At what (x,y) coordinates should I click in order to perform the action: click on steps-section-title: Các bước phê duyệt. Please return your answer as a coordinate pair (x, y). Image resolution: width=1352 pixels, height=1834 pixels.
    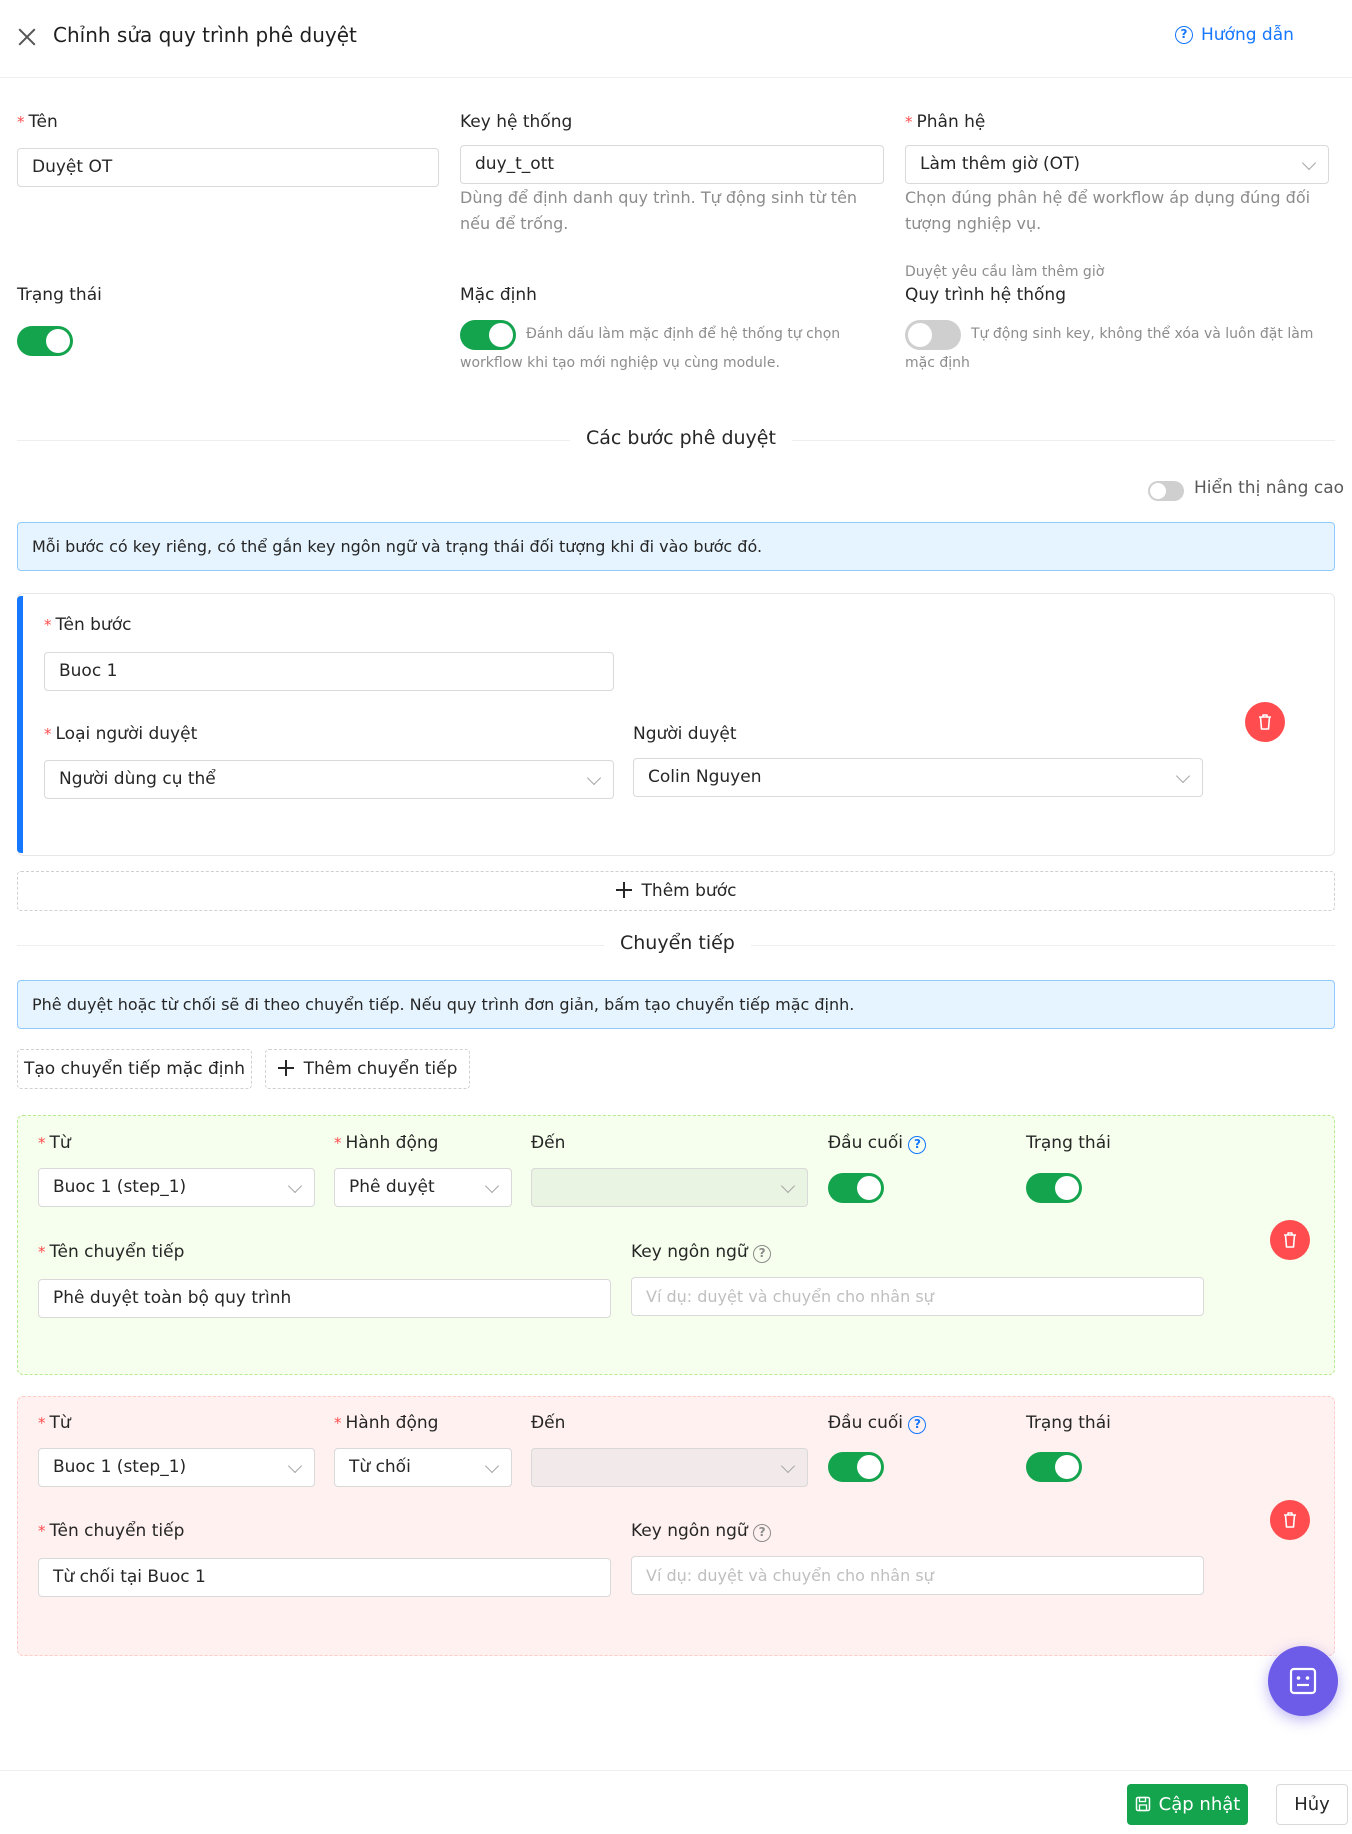
    Looking at the image, I should click on (681, 438).